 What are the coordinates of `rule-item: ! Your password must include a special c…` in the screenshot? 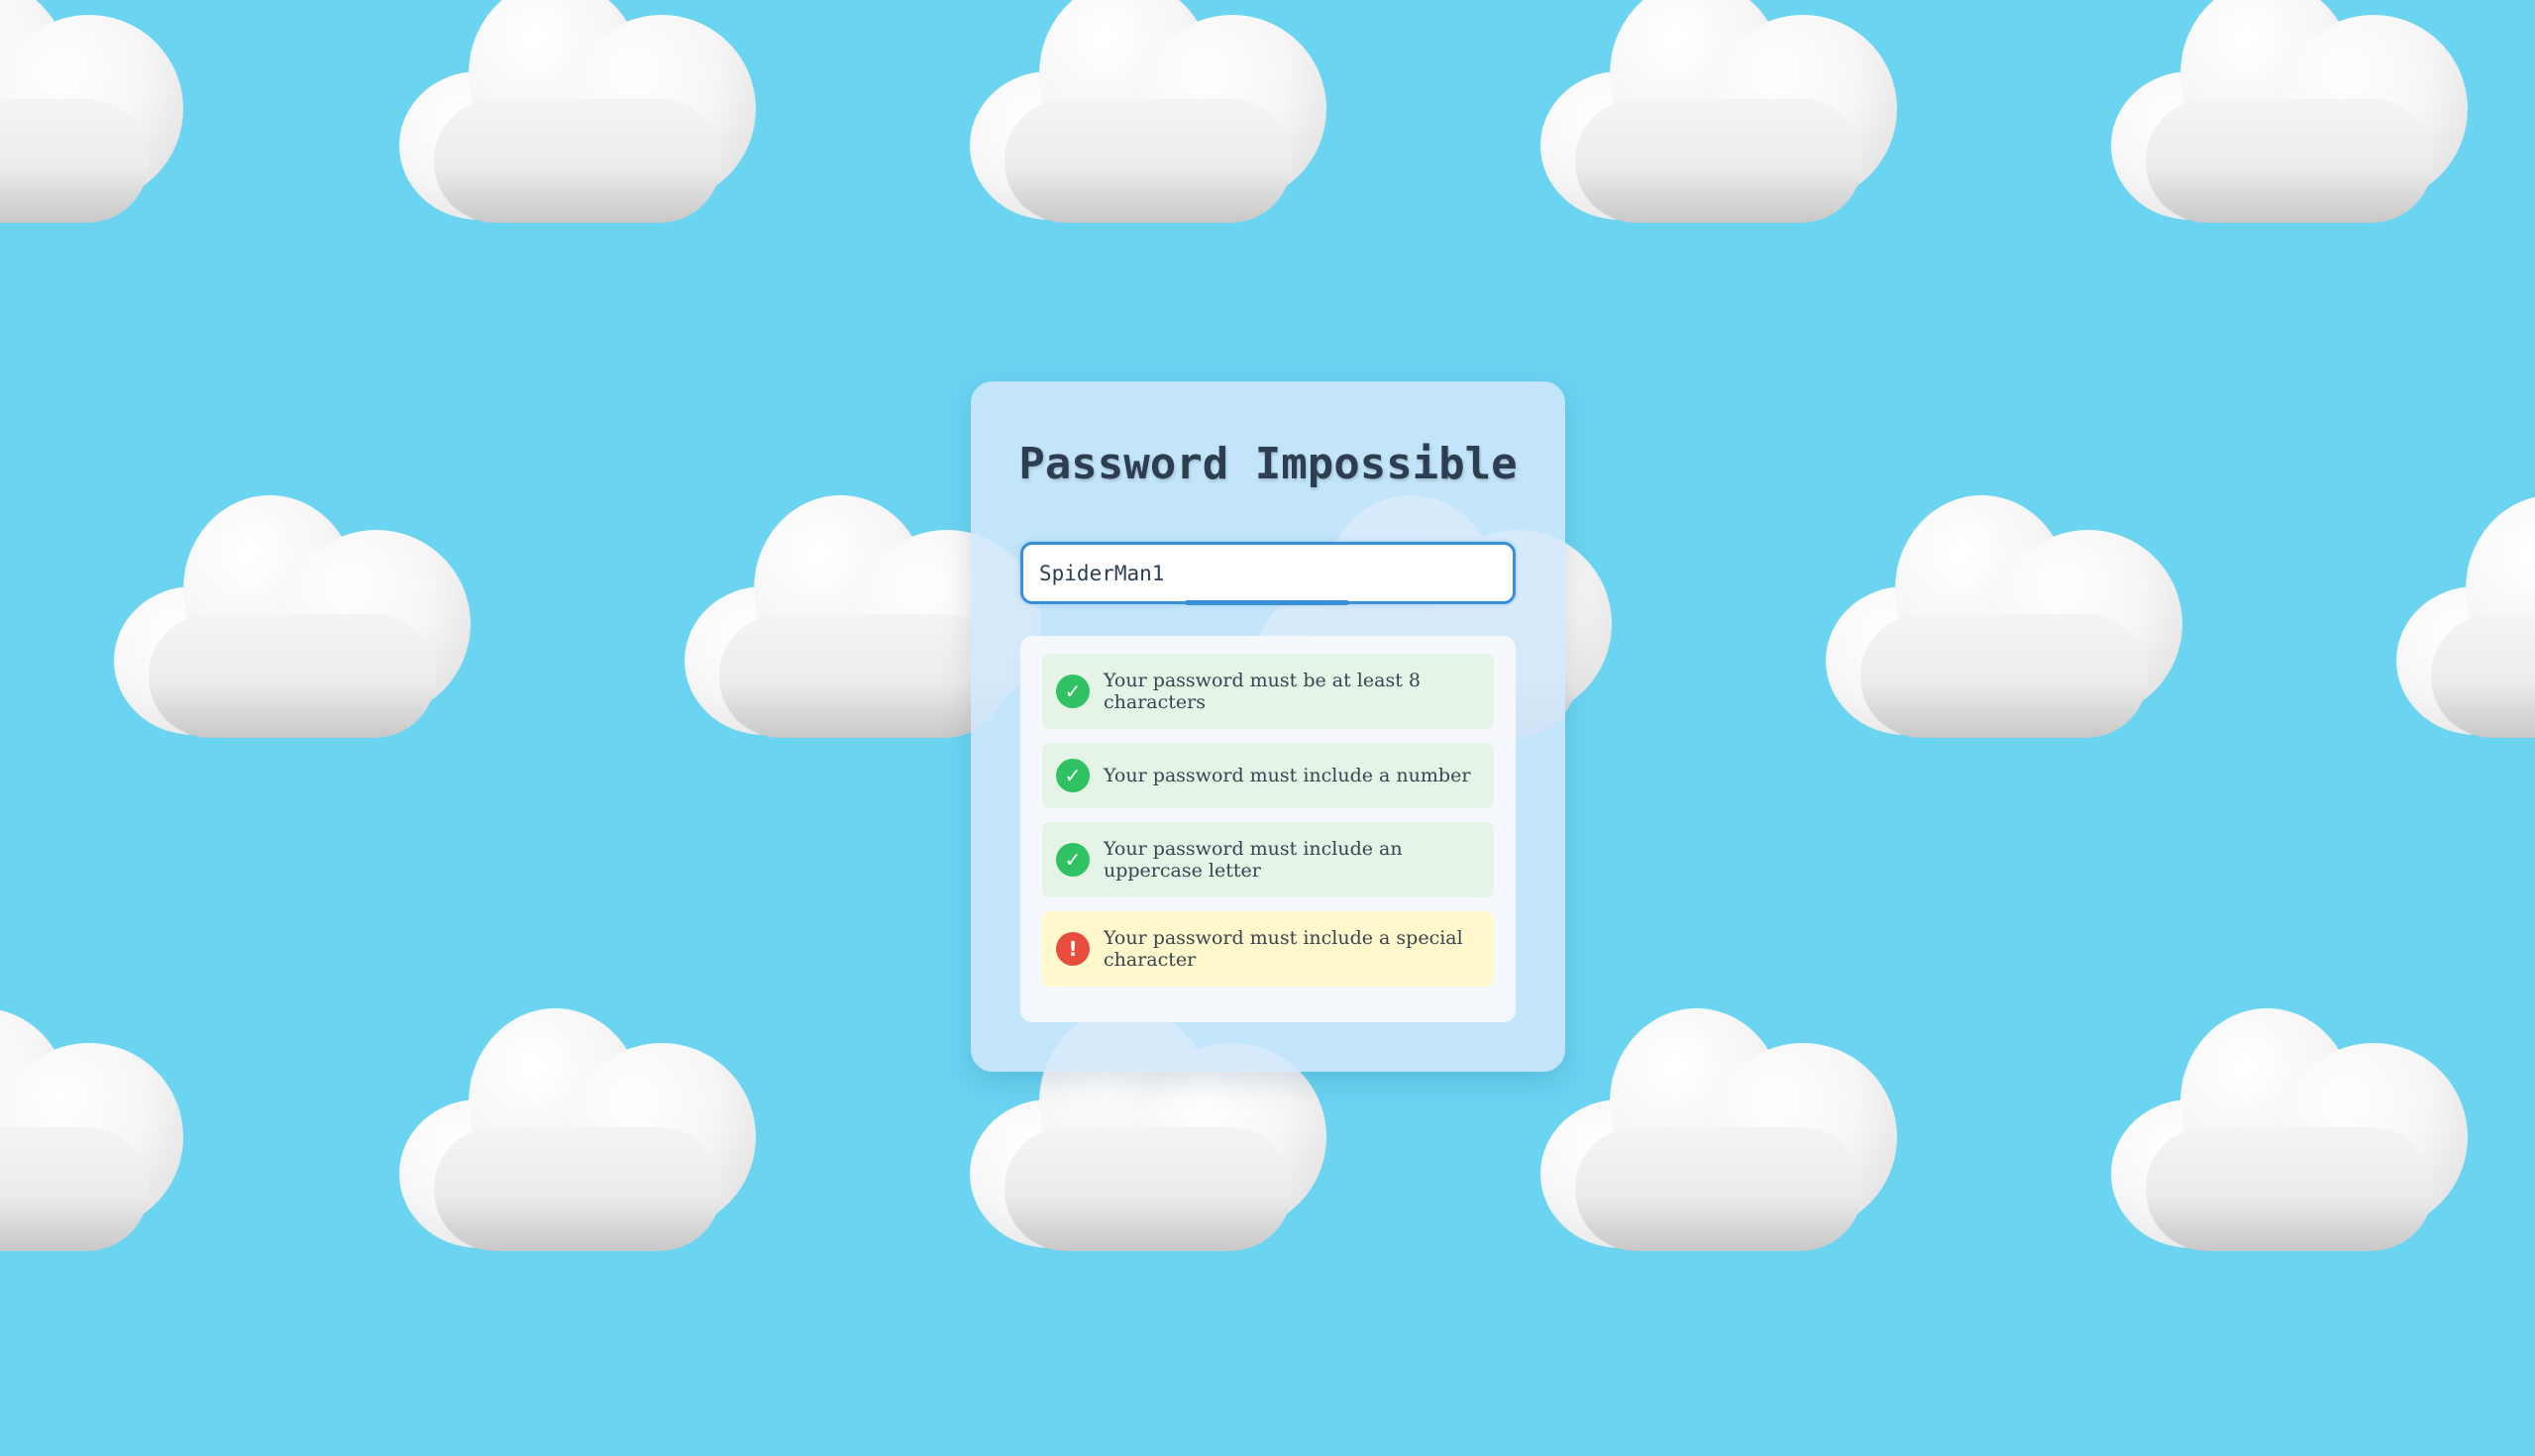 It's located at (1268, 949).